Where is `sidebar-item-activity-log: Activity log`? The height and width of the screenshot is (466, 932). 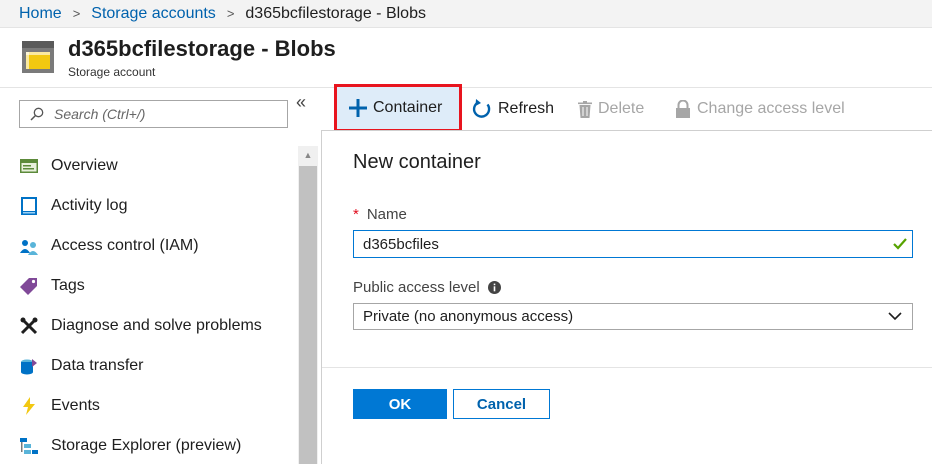 sidebar-item-activity-log: Activity log is located at coordinates (149, 206).